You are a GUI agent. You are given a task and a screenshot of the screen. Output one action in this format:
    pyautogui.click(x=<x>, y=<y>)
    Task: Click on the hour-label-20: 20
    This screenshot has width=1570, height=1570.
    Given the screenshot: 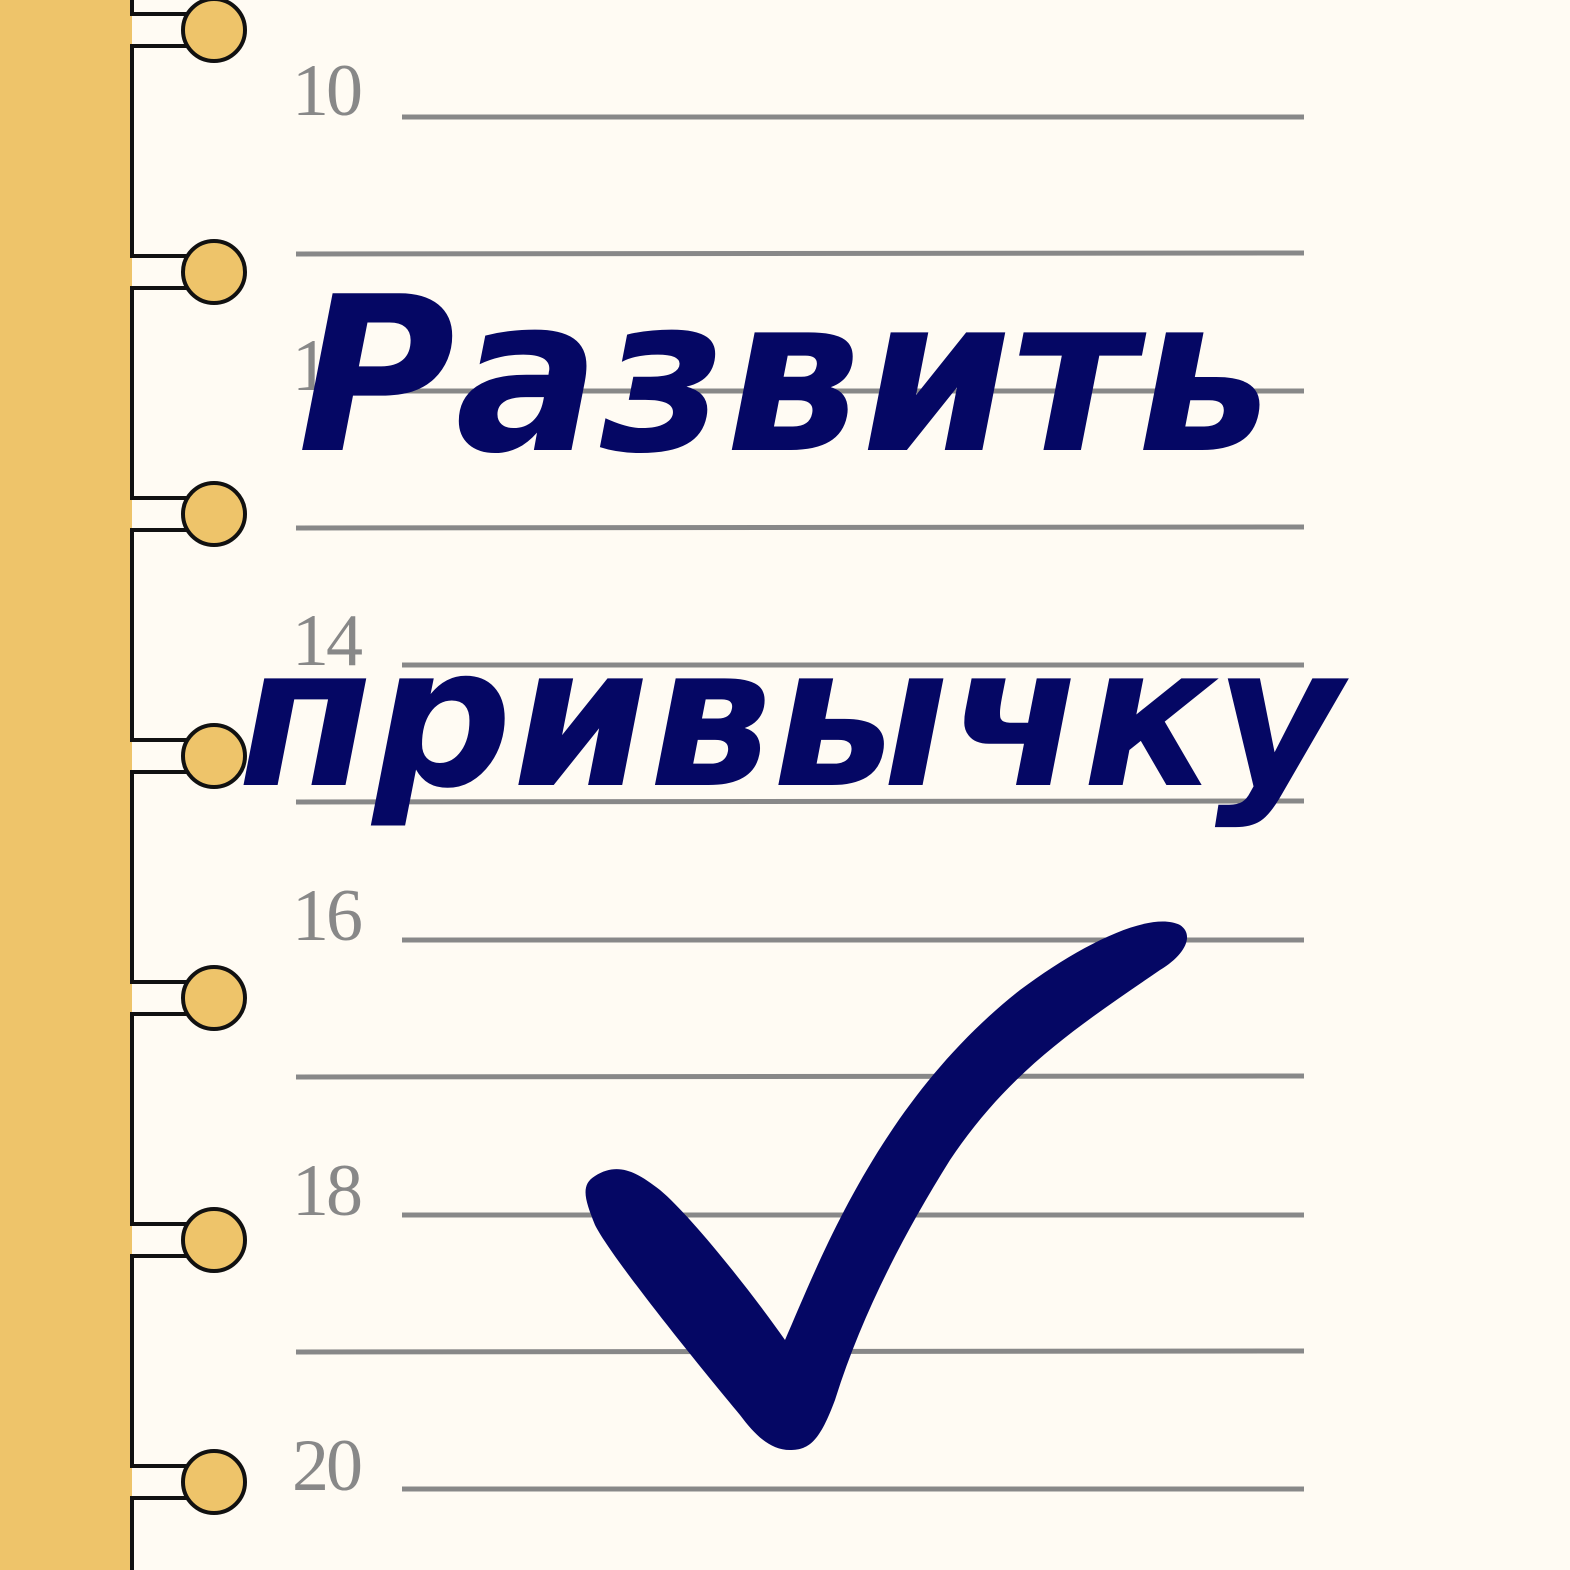 What is the action you would take?
    pyautogui.click(x=327, y=1466)
    